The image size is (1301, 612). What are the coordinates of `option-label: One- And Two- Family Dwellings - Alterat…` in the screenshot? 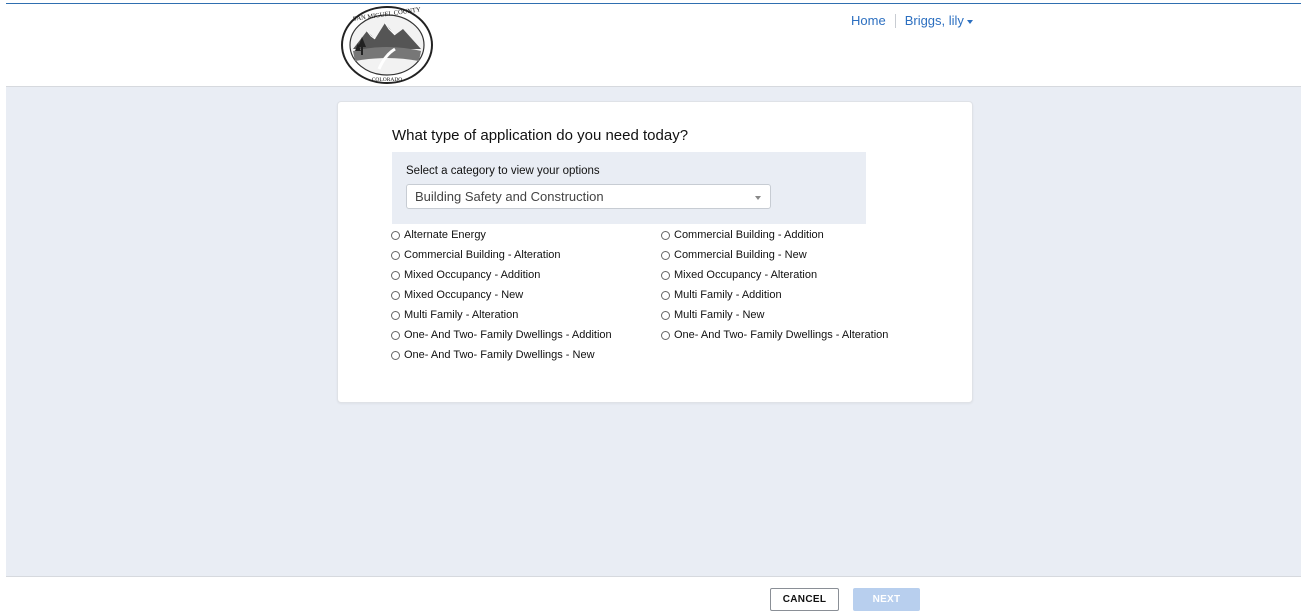 It's located at (781, 335).